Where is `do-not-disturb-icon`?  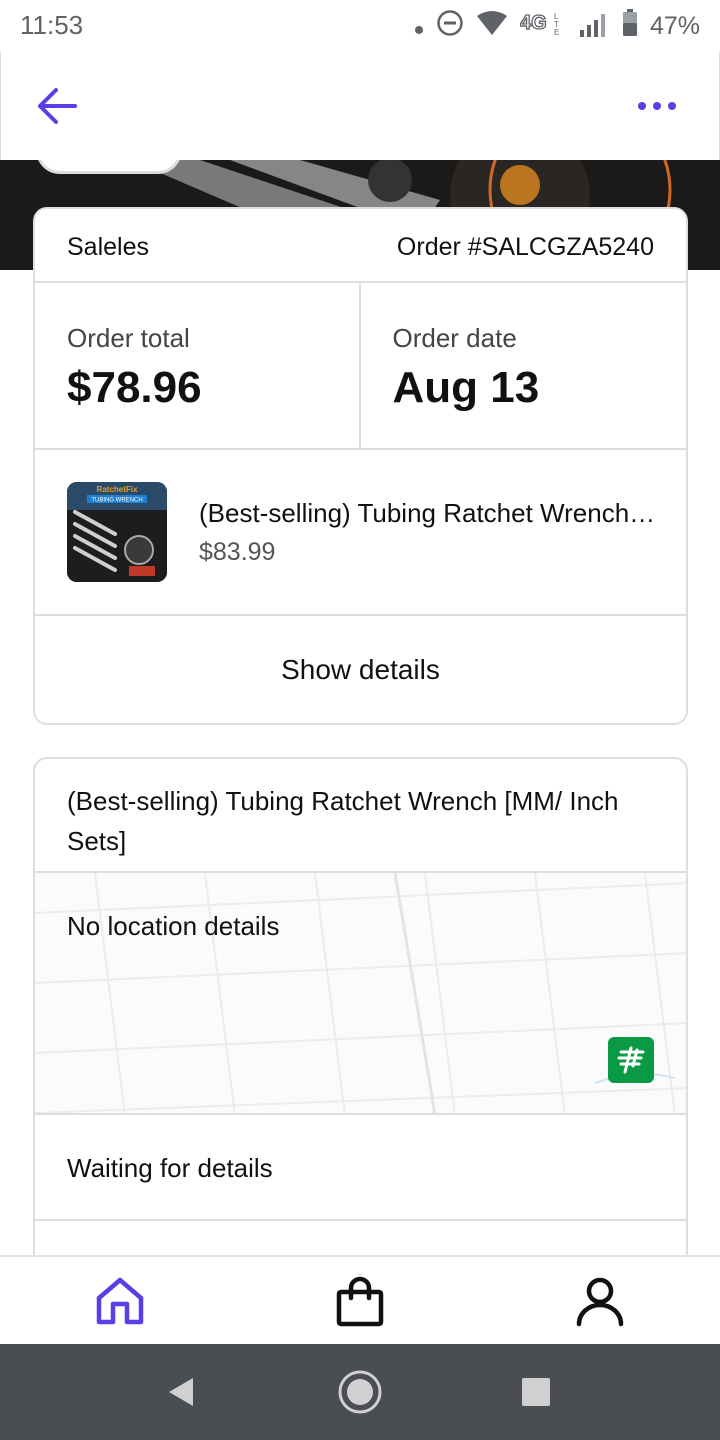 do-not-disturb-icon is located at coordinates (450, 26).